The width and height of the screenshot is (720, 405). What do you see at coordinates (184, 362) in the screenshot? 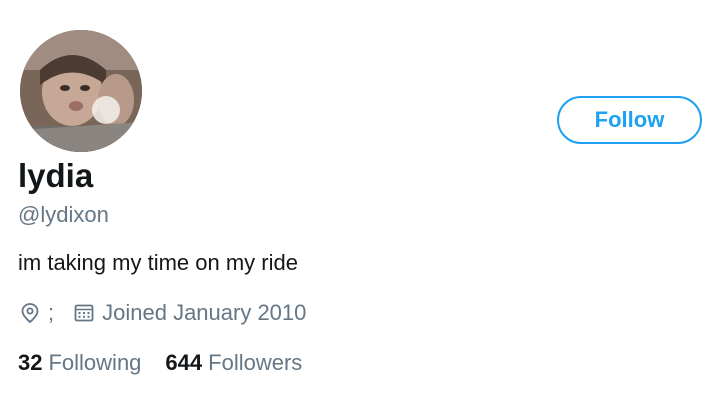
I see `followers-count: 644` at bounding box center [184, 362].